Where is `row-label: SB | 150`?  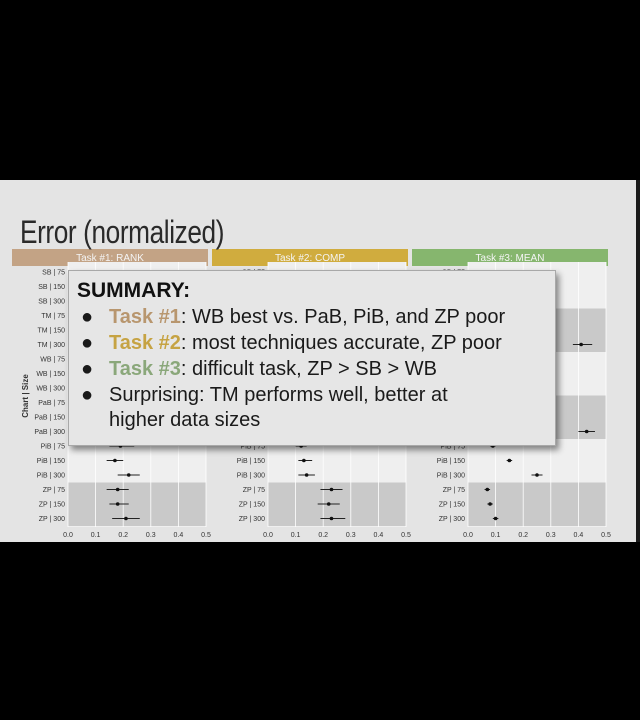 row-label: SB | 150 is located at coordinates (51, 287).